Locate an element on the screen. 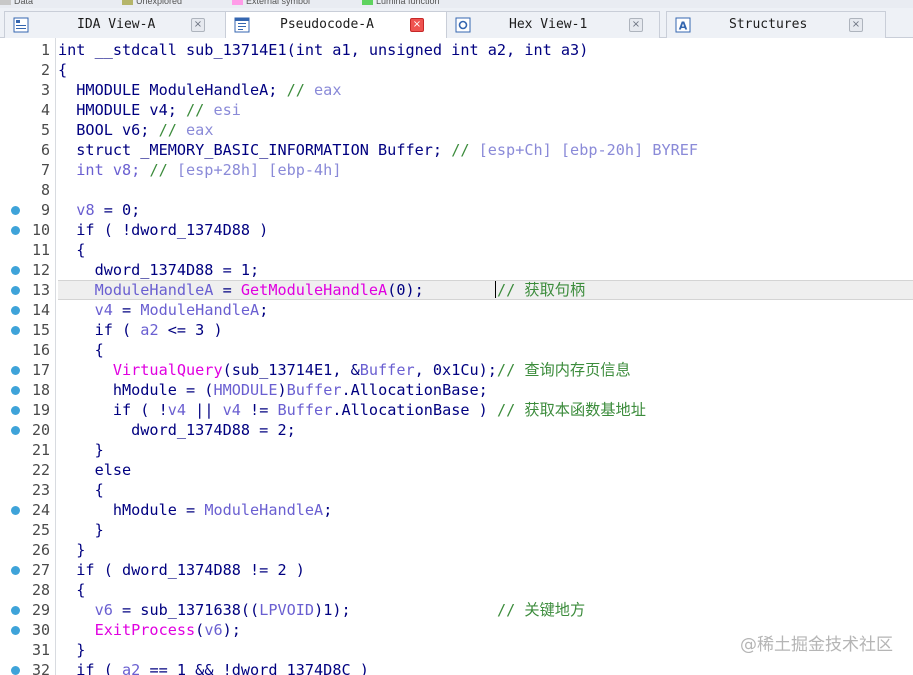  line-number: 1 is located at coordinates (45, 50).